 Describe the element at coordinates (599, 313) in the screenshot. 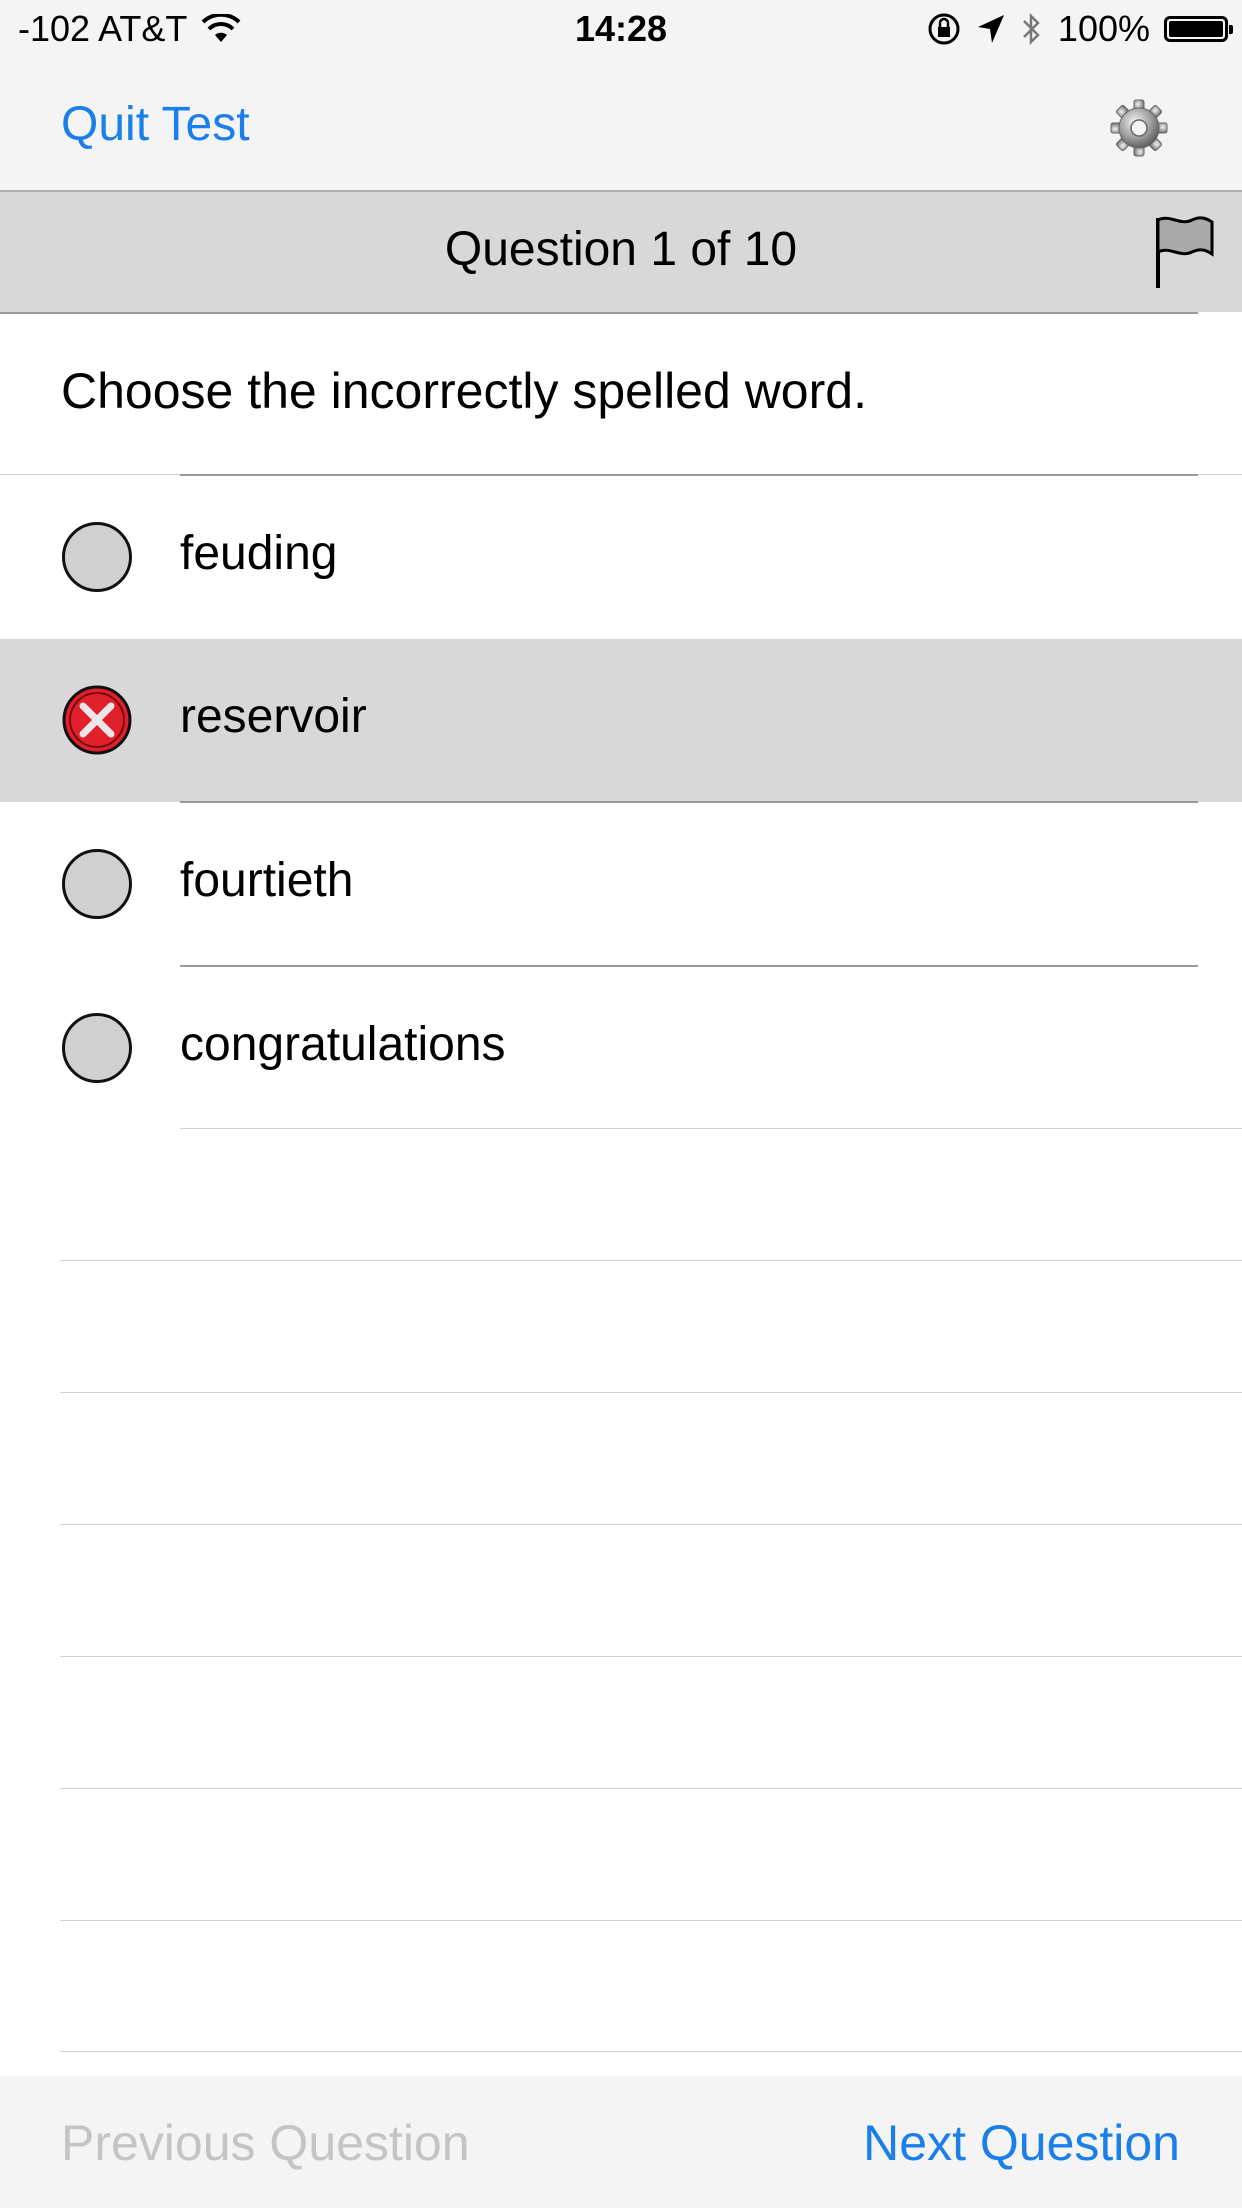

I see `header-divider` at that location.